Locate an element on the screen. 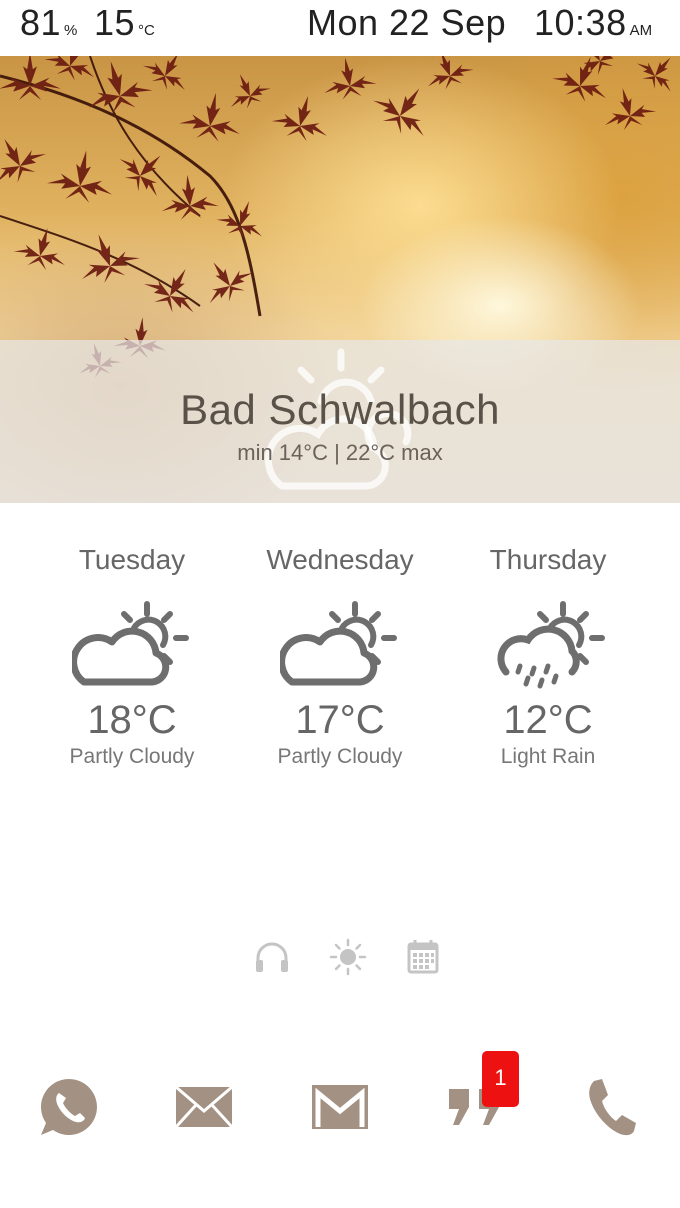  city-name: Bad Schwalbach is located at coordinates (340, 409).